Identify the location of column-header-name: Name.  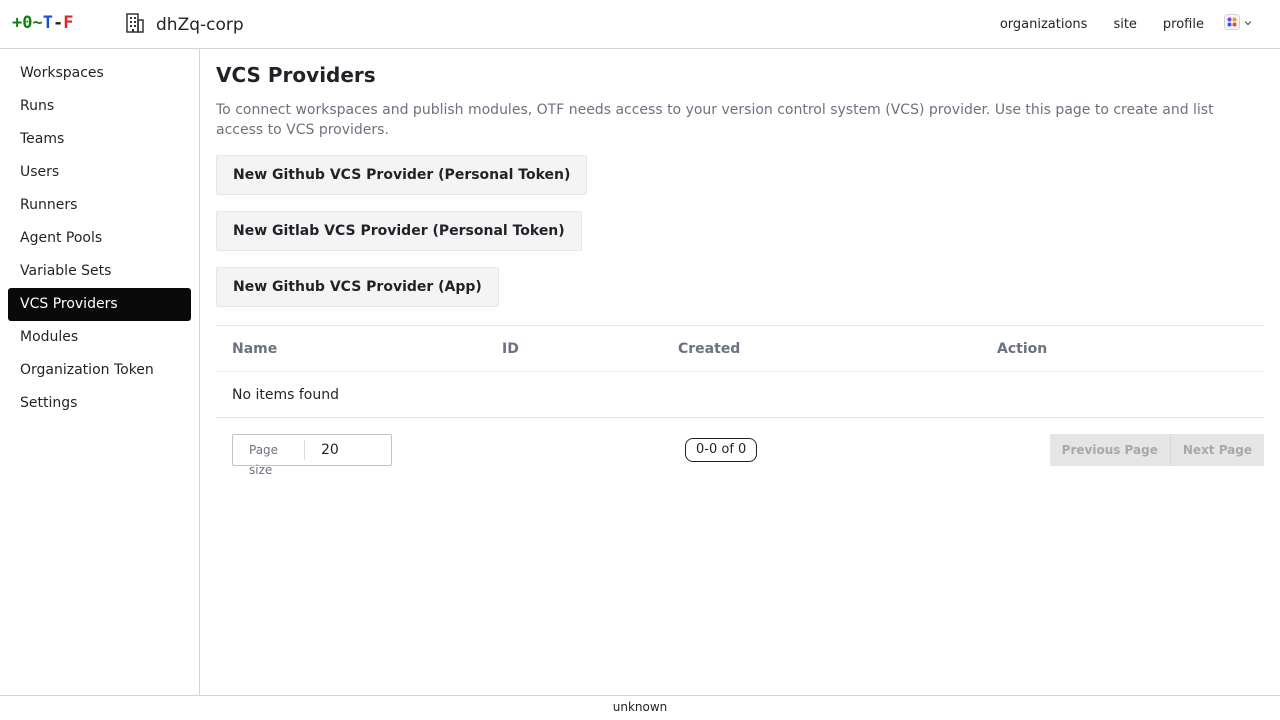
(255, 349).